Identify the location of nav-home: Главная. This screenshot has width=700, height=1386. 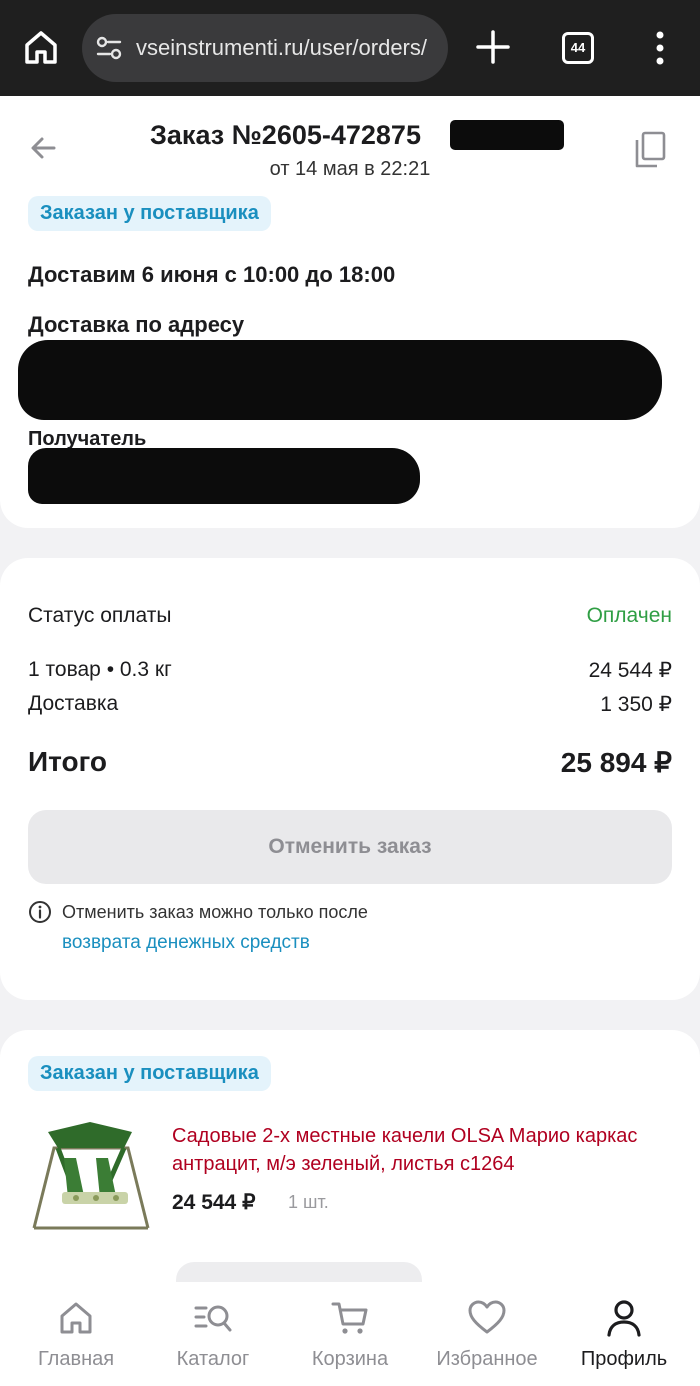
(76, 1334).